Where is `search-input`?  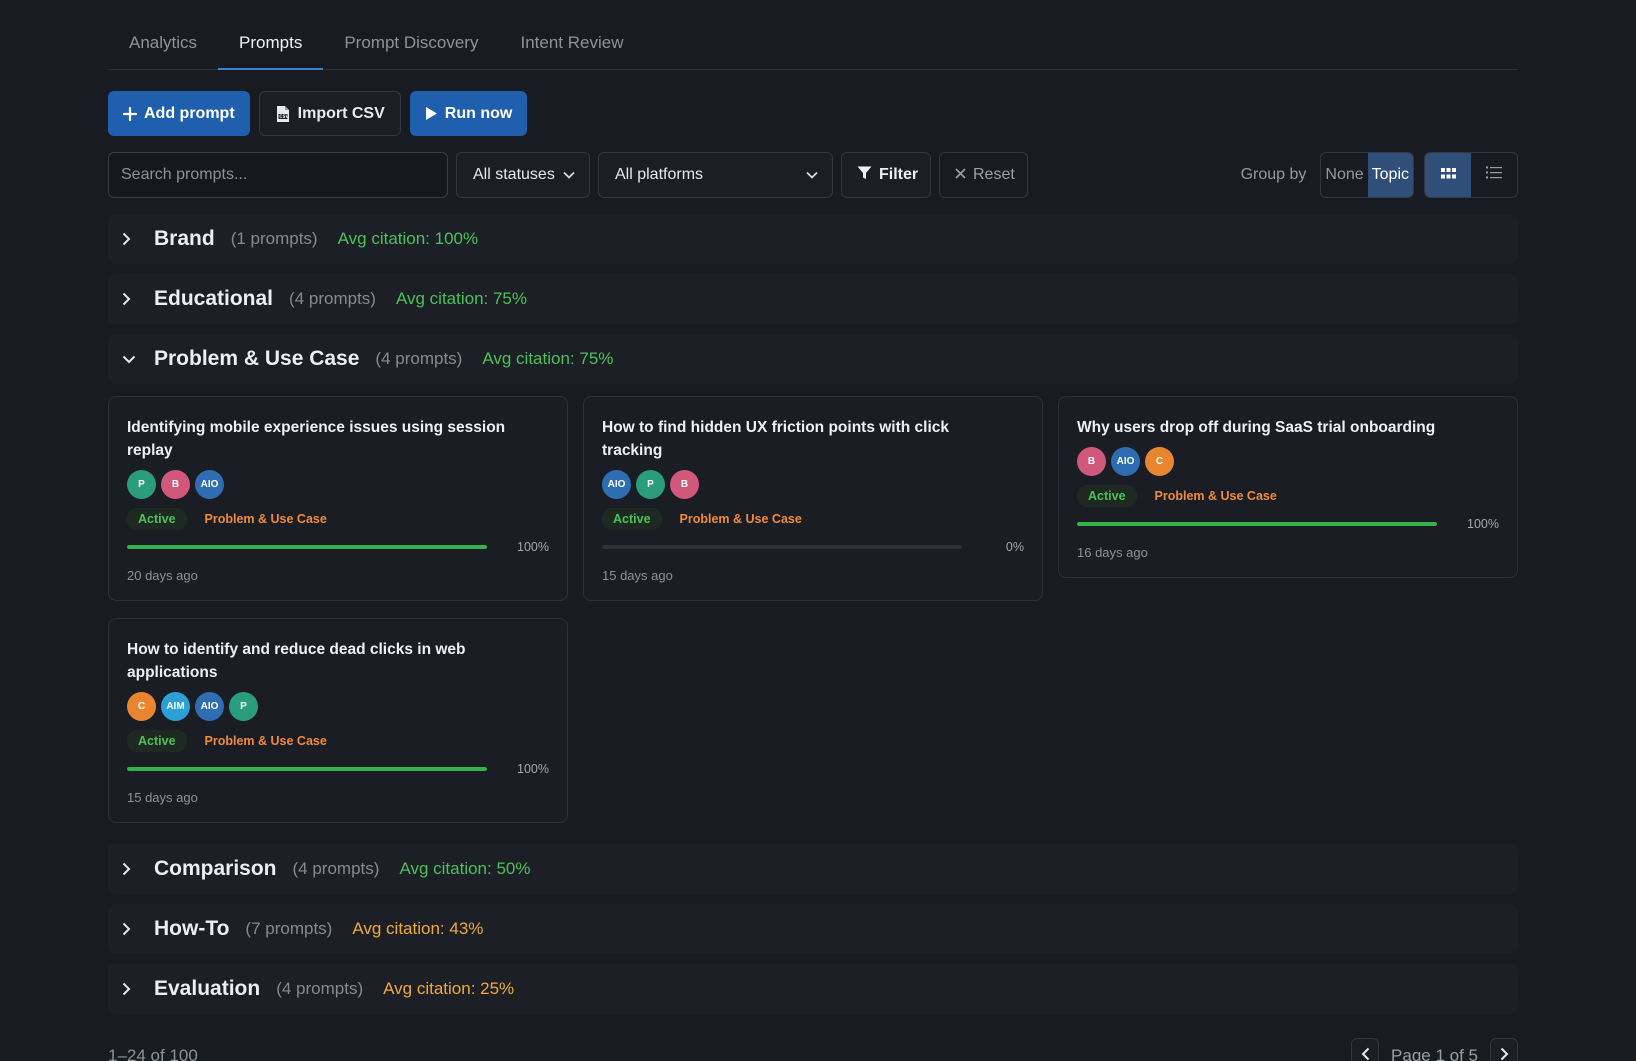
search-input is located at coordinates (278, 175).